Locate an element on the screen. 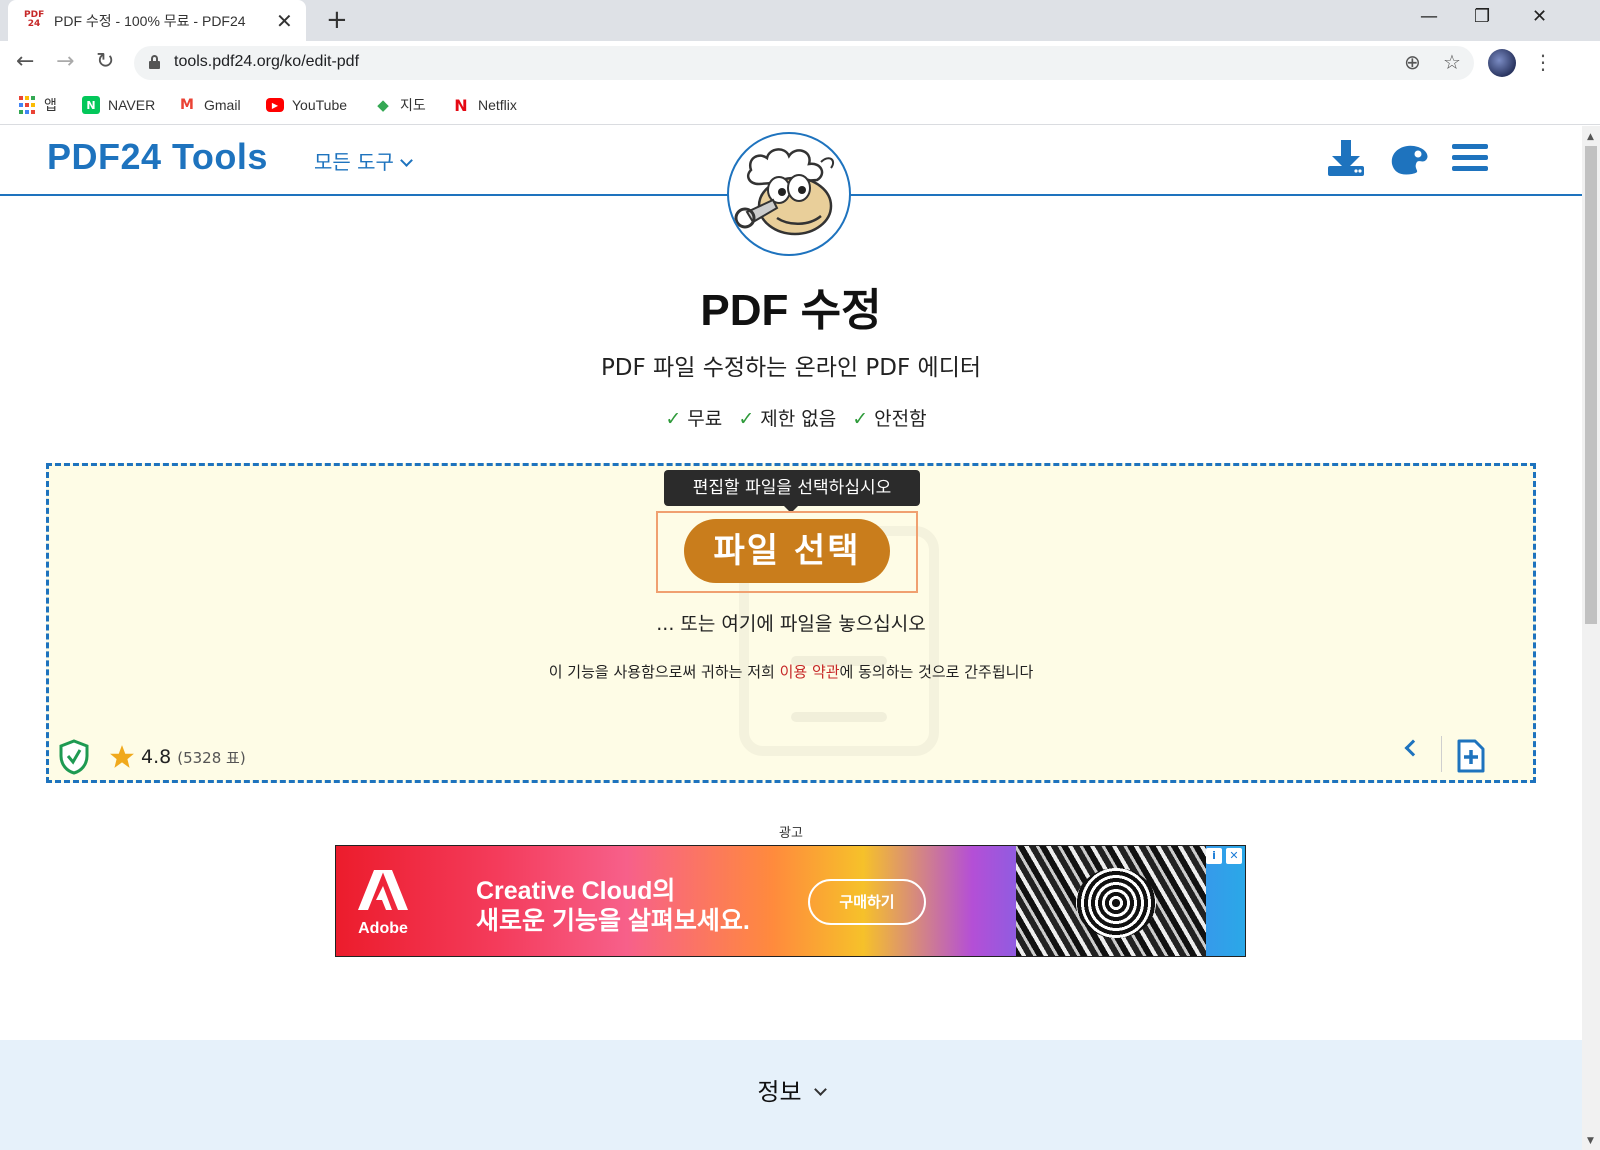  tab-title: PDF 수정 - 100% 무료 - PDF24 is located at coordinates (150, 21).